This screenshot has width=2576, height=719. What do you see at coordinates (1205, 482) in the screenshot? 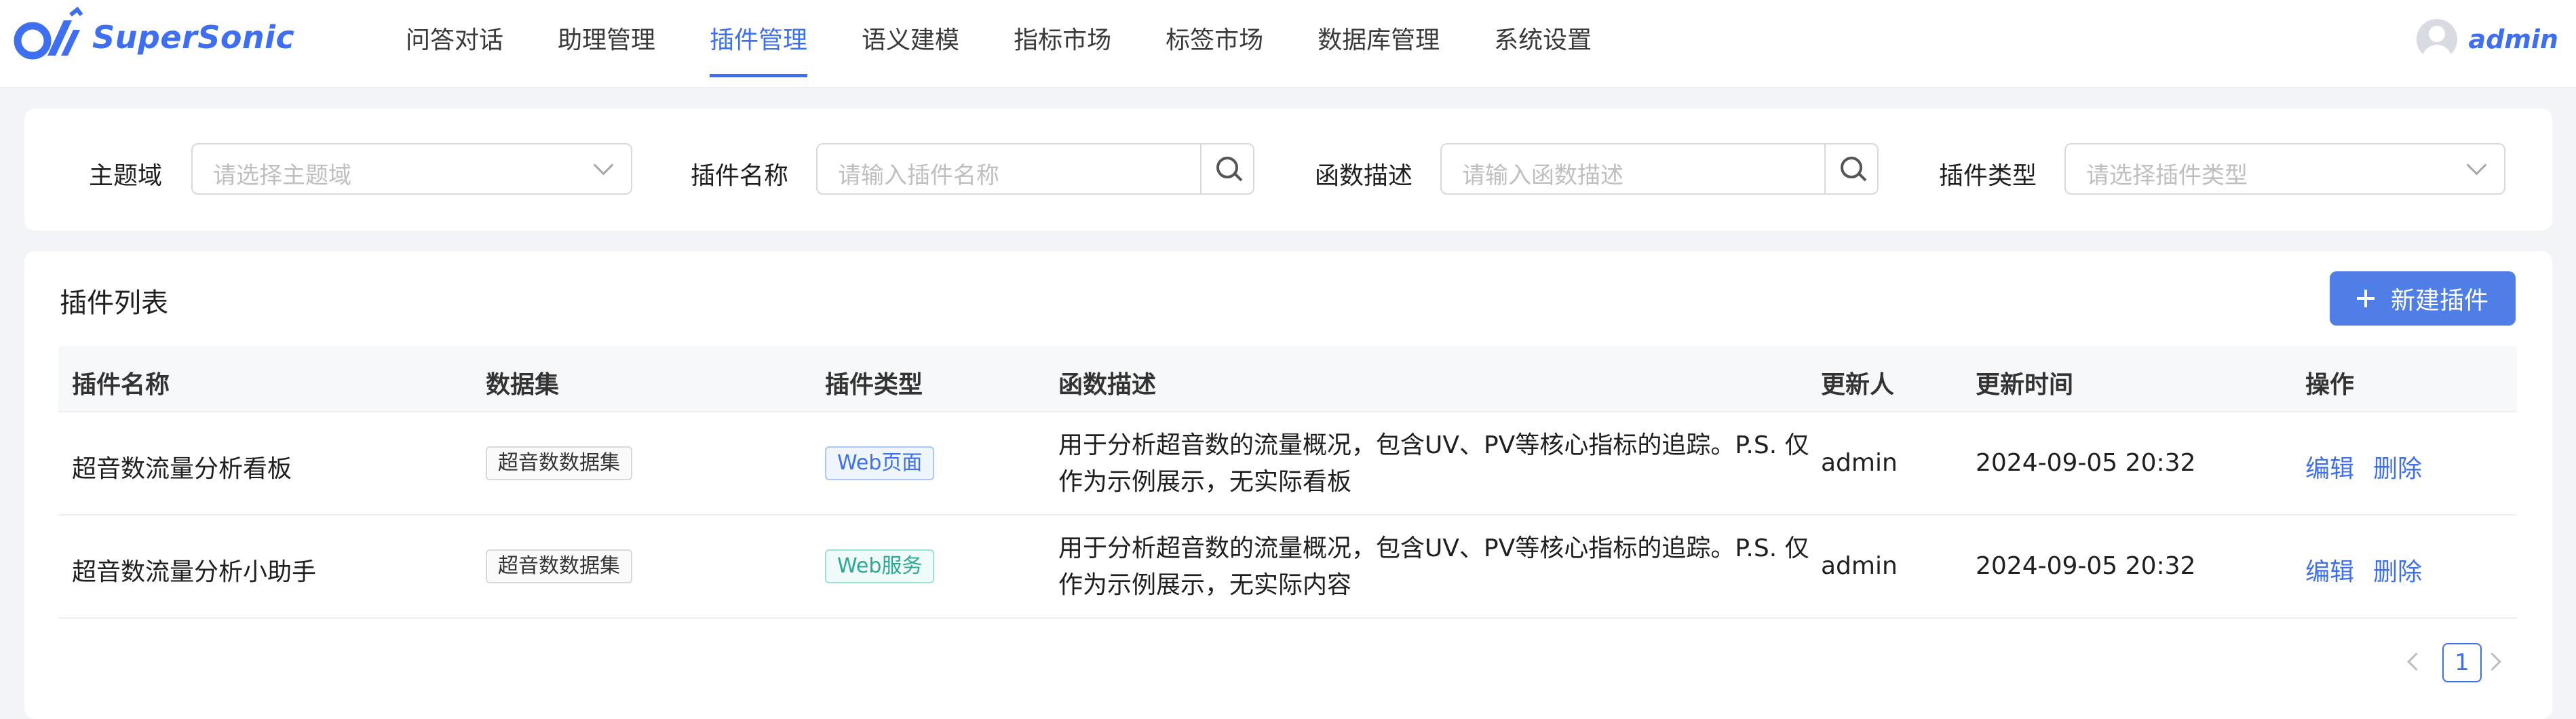
I see `description-line: 作为示例展示，无实际看板` at bounding box center [1205, 482].